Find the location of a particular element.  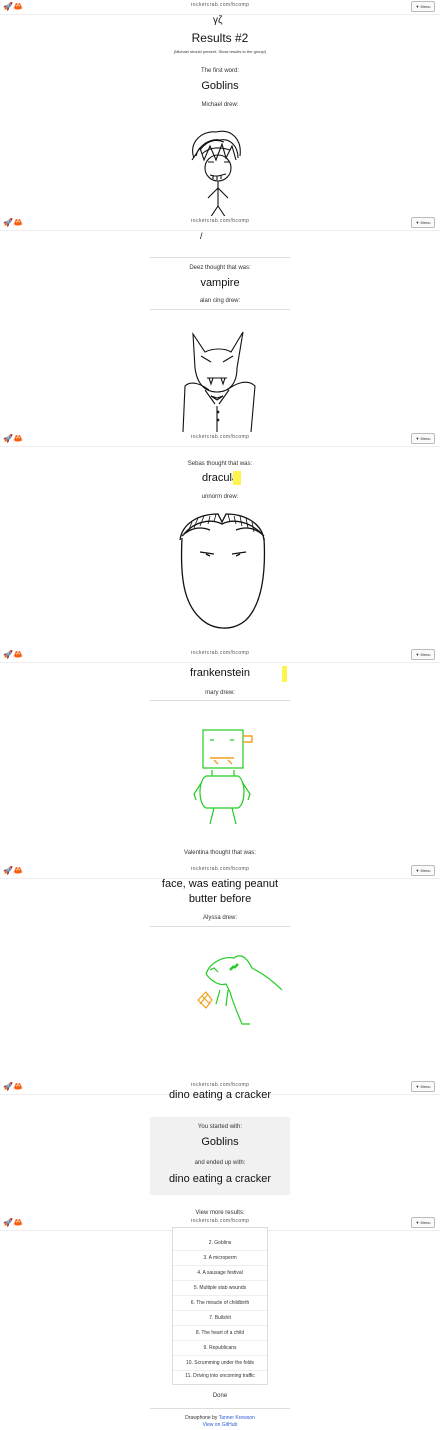

thought-label-2: Deez thought that was: is located at coordinates (220, 268).